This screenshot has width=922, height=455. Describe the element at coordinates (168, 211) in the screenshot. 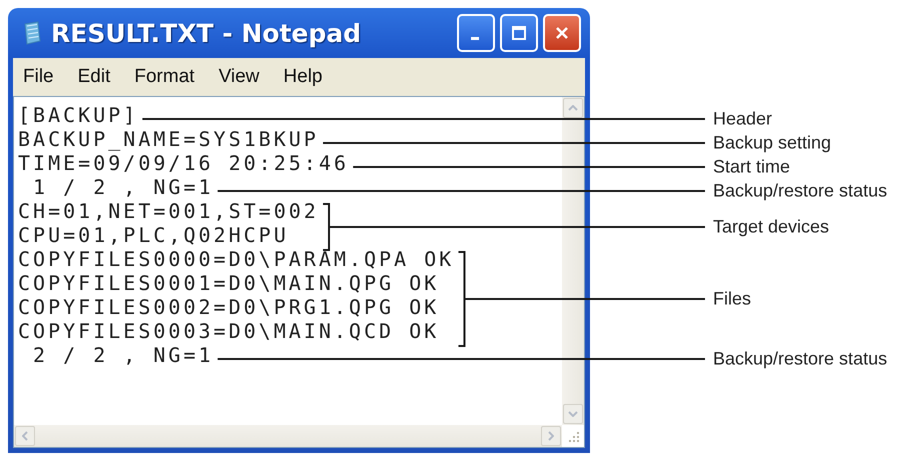

I see `text-line: CH=01,NET=001,ST=002` at that location.